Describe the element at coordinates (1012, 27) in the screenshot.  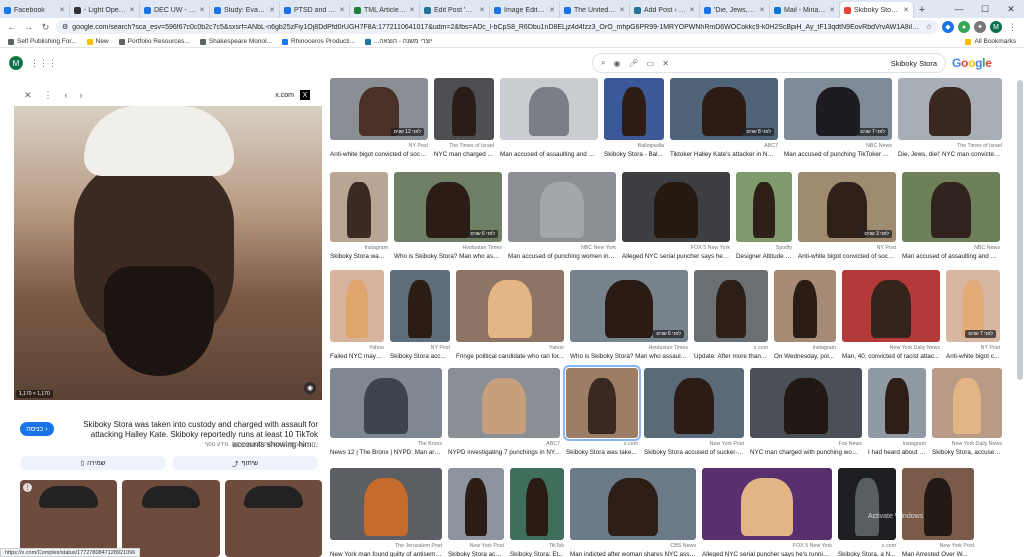
I see `menu-icon: ⋮` at that location.